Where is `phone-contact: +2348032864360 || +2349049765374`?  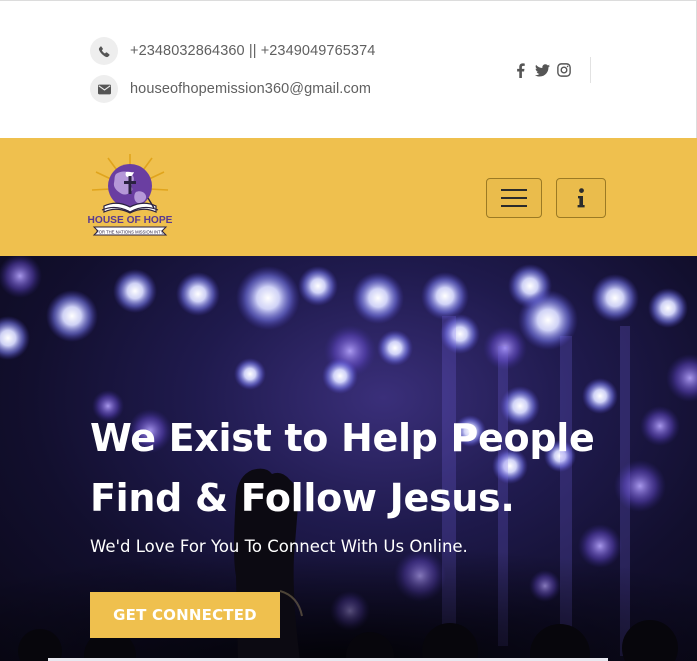 phone-contact: +2348032864360 || +2349049765374 is located at coordinates (232, 51).